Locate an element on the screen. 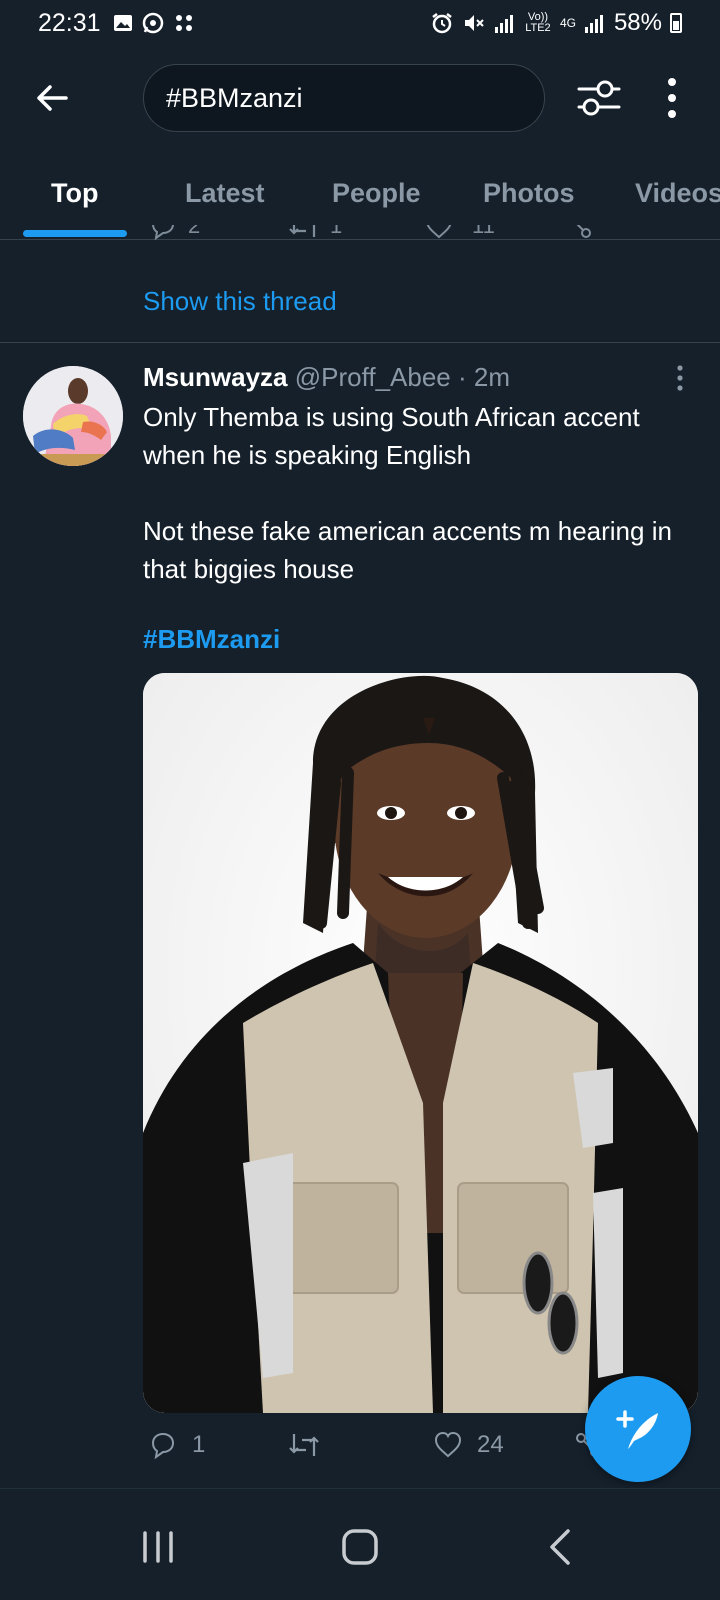 This screenshot has width=720, height=1600. search-header: #BBMzanzi is located at coordinates (360, 98).